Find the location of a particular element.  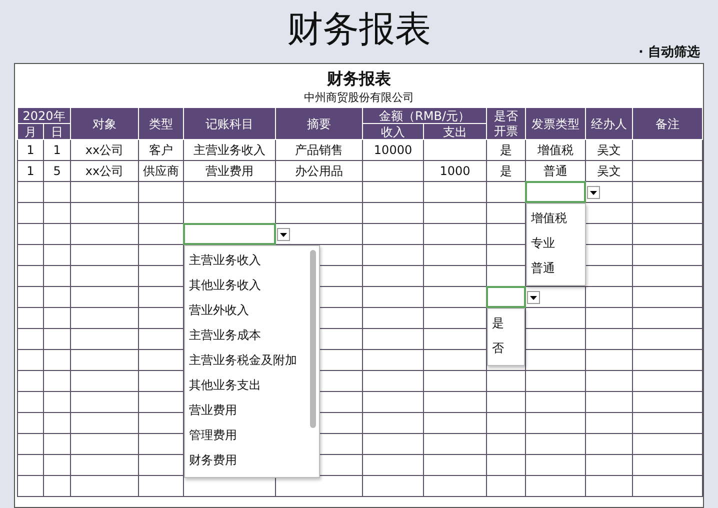

table-cell: 普通 is located at coordinates (556, 171).